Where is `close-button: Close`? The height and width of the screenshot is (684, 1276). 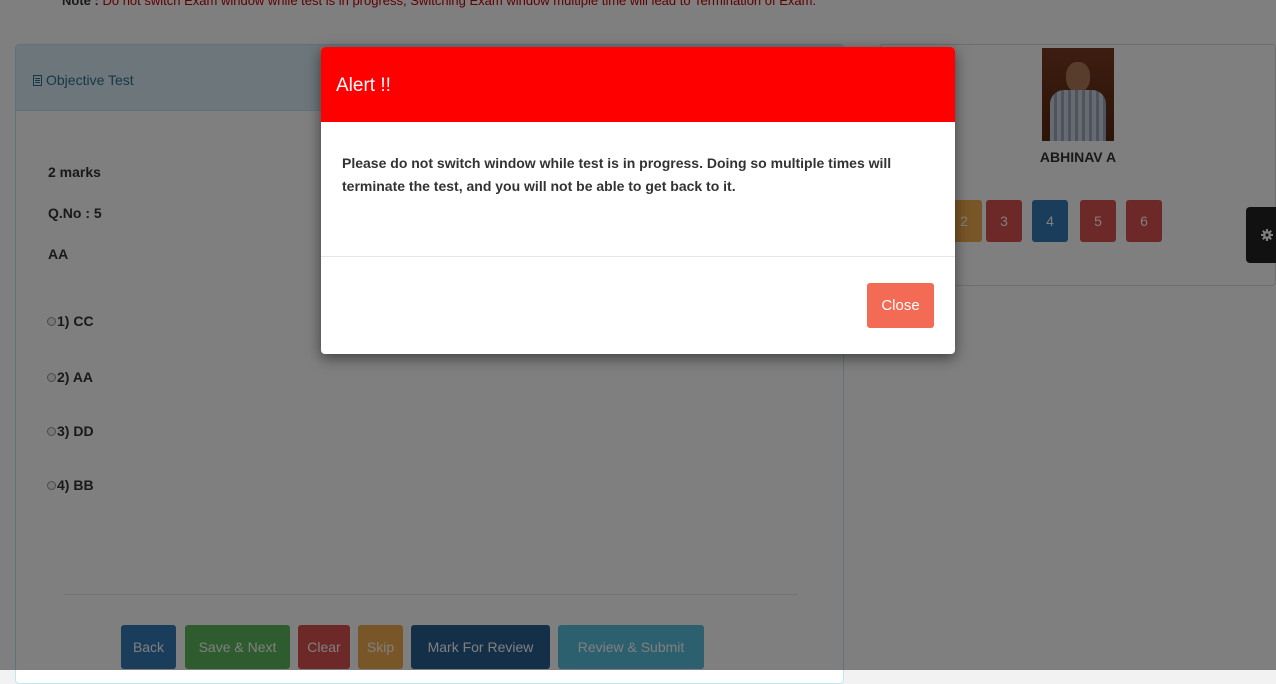
close-button: Close is located at coordinates (900, 305).